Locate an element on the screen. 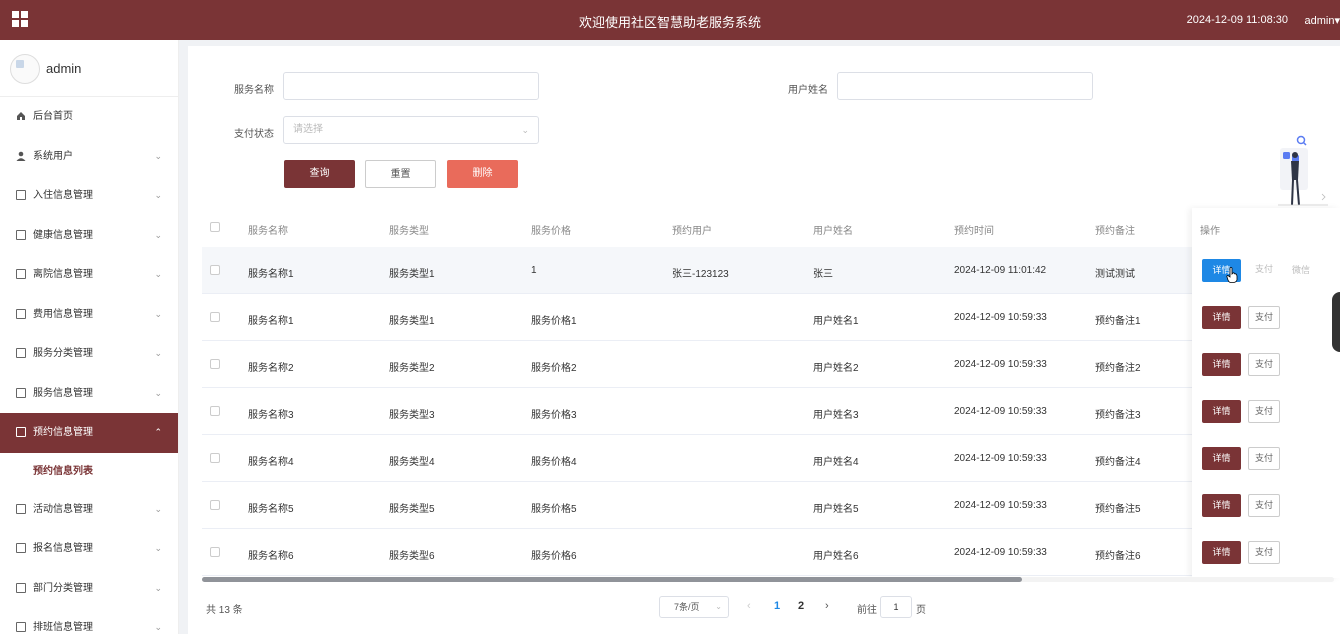 Image resolution: width=1340 pixels, height=634 pixels. delete-button: 删除 is located at coordinates (482, 174).